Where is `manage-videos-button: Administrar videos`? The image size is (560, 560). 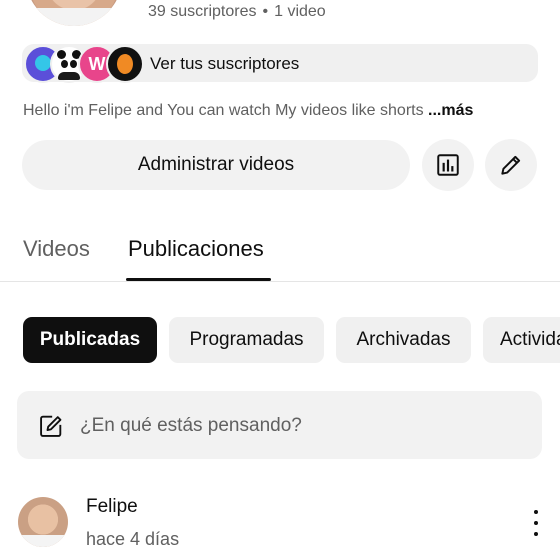
manage-videos-button: Administrar videos is located at coordinates (216, 165).